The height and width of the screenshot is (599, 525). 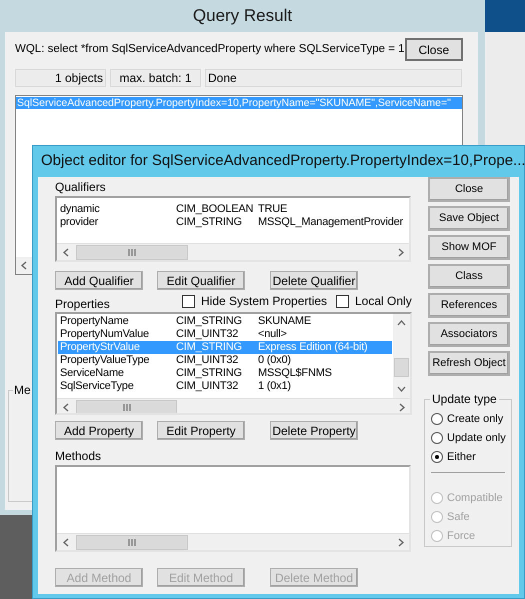 I want to click on table-row: PropertyName CIM_STRING SKUNAME, so click(x=225, y=321).